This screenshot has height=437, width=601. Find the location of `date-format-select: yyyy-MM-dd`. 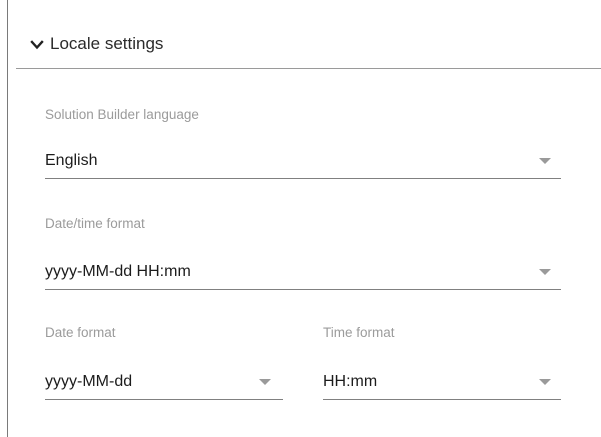

date-format-select: yyyy-MM-dd is located at coordinates (164, 385).